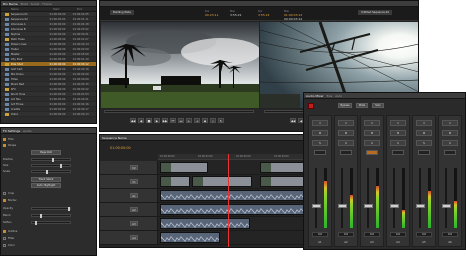 This screenshot has width=466, height=258. Describe the element at coordinates (189, 120) in the screenshot. I see `source-transport-button: ⇤` at that location.